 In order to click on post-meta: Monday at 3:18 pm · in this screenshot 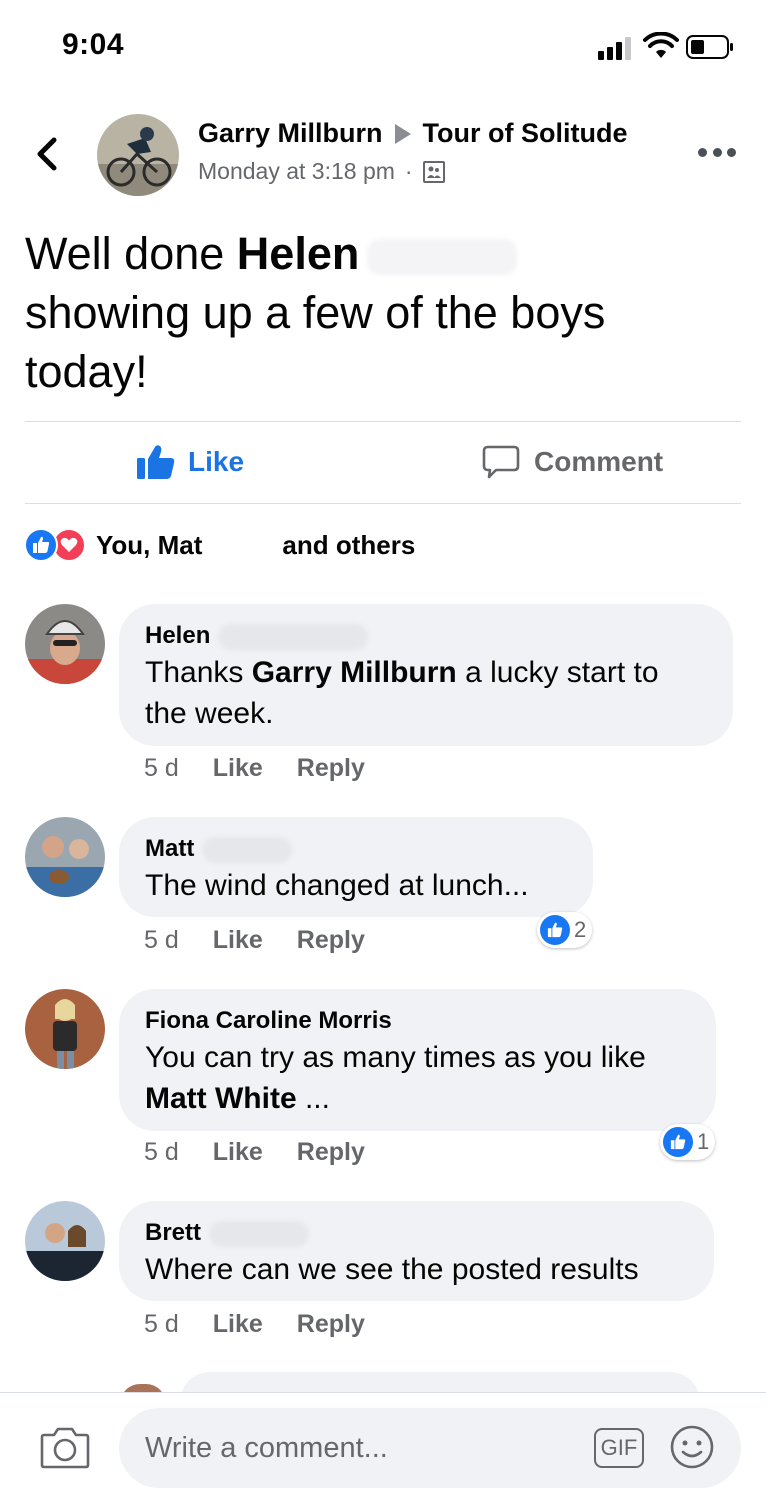, I will do `click(321, 171)`.